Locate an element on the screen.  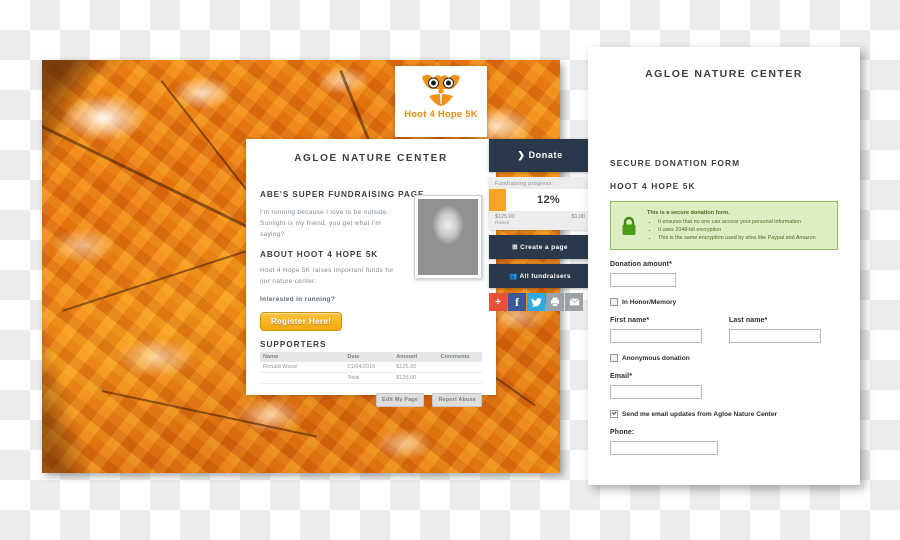
facebook-icon: f is located at coordinates (517, 302).